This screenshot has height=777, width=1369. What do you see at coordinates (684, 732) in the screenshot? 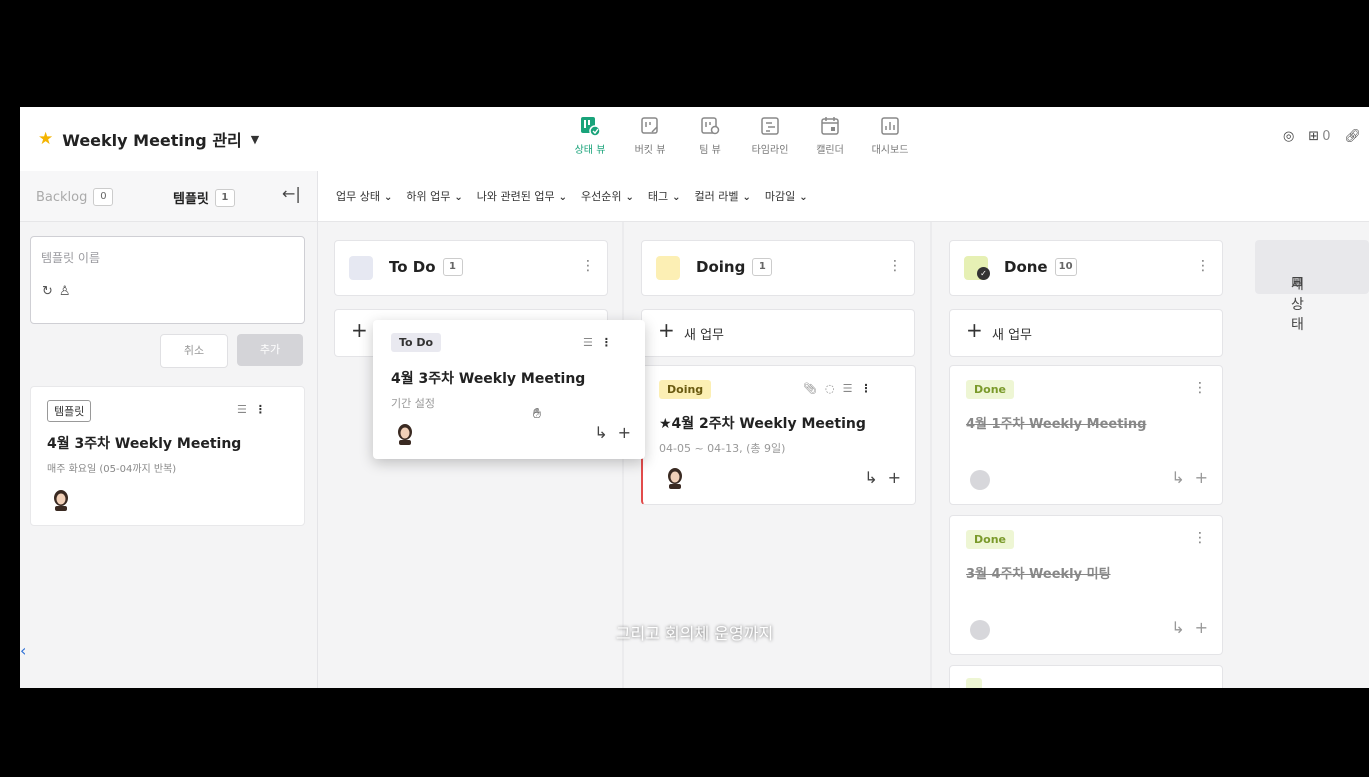
I see `letterbox-bottom` at bounding box center [684, 732].